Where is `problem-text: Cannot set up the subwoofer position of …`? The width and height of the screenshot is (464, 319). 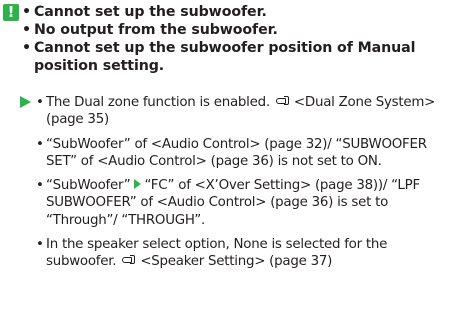 problem-text: Cannot set up the subwoofer position of … is located at coordinates (225, 57).